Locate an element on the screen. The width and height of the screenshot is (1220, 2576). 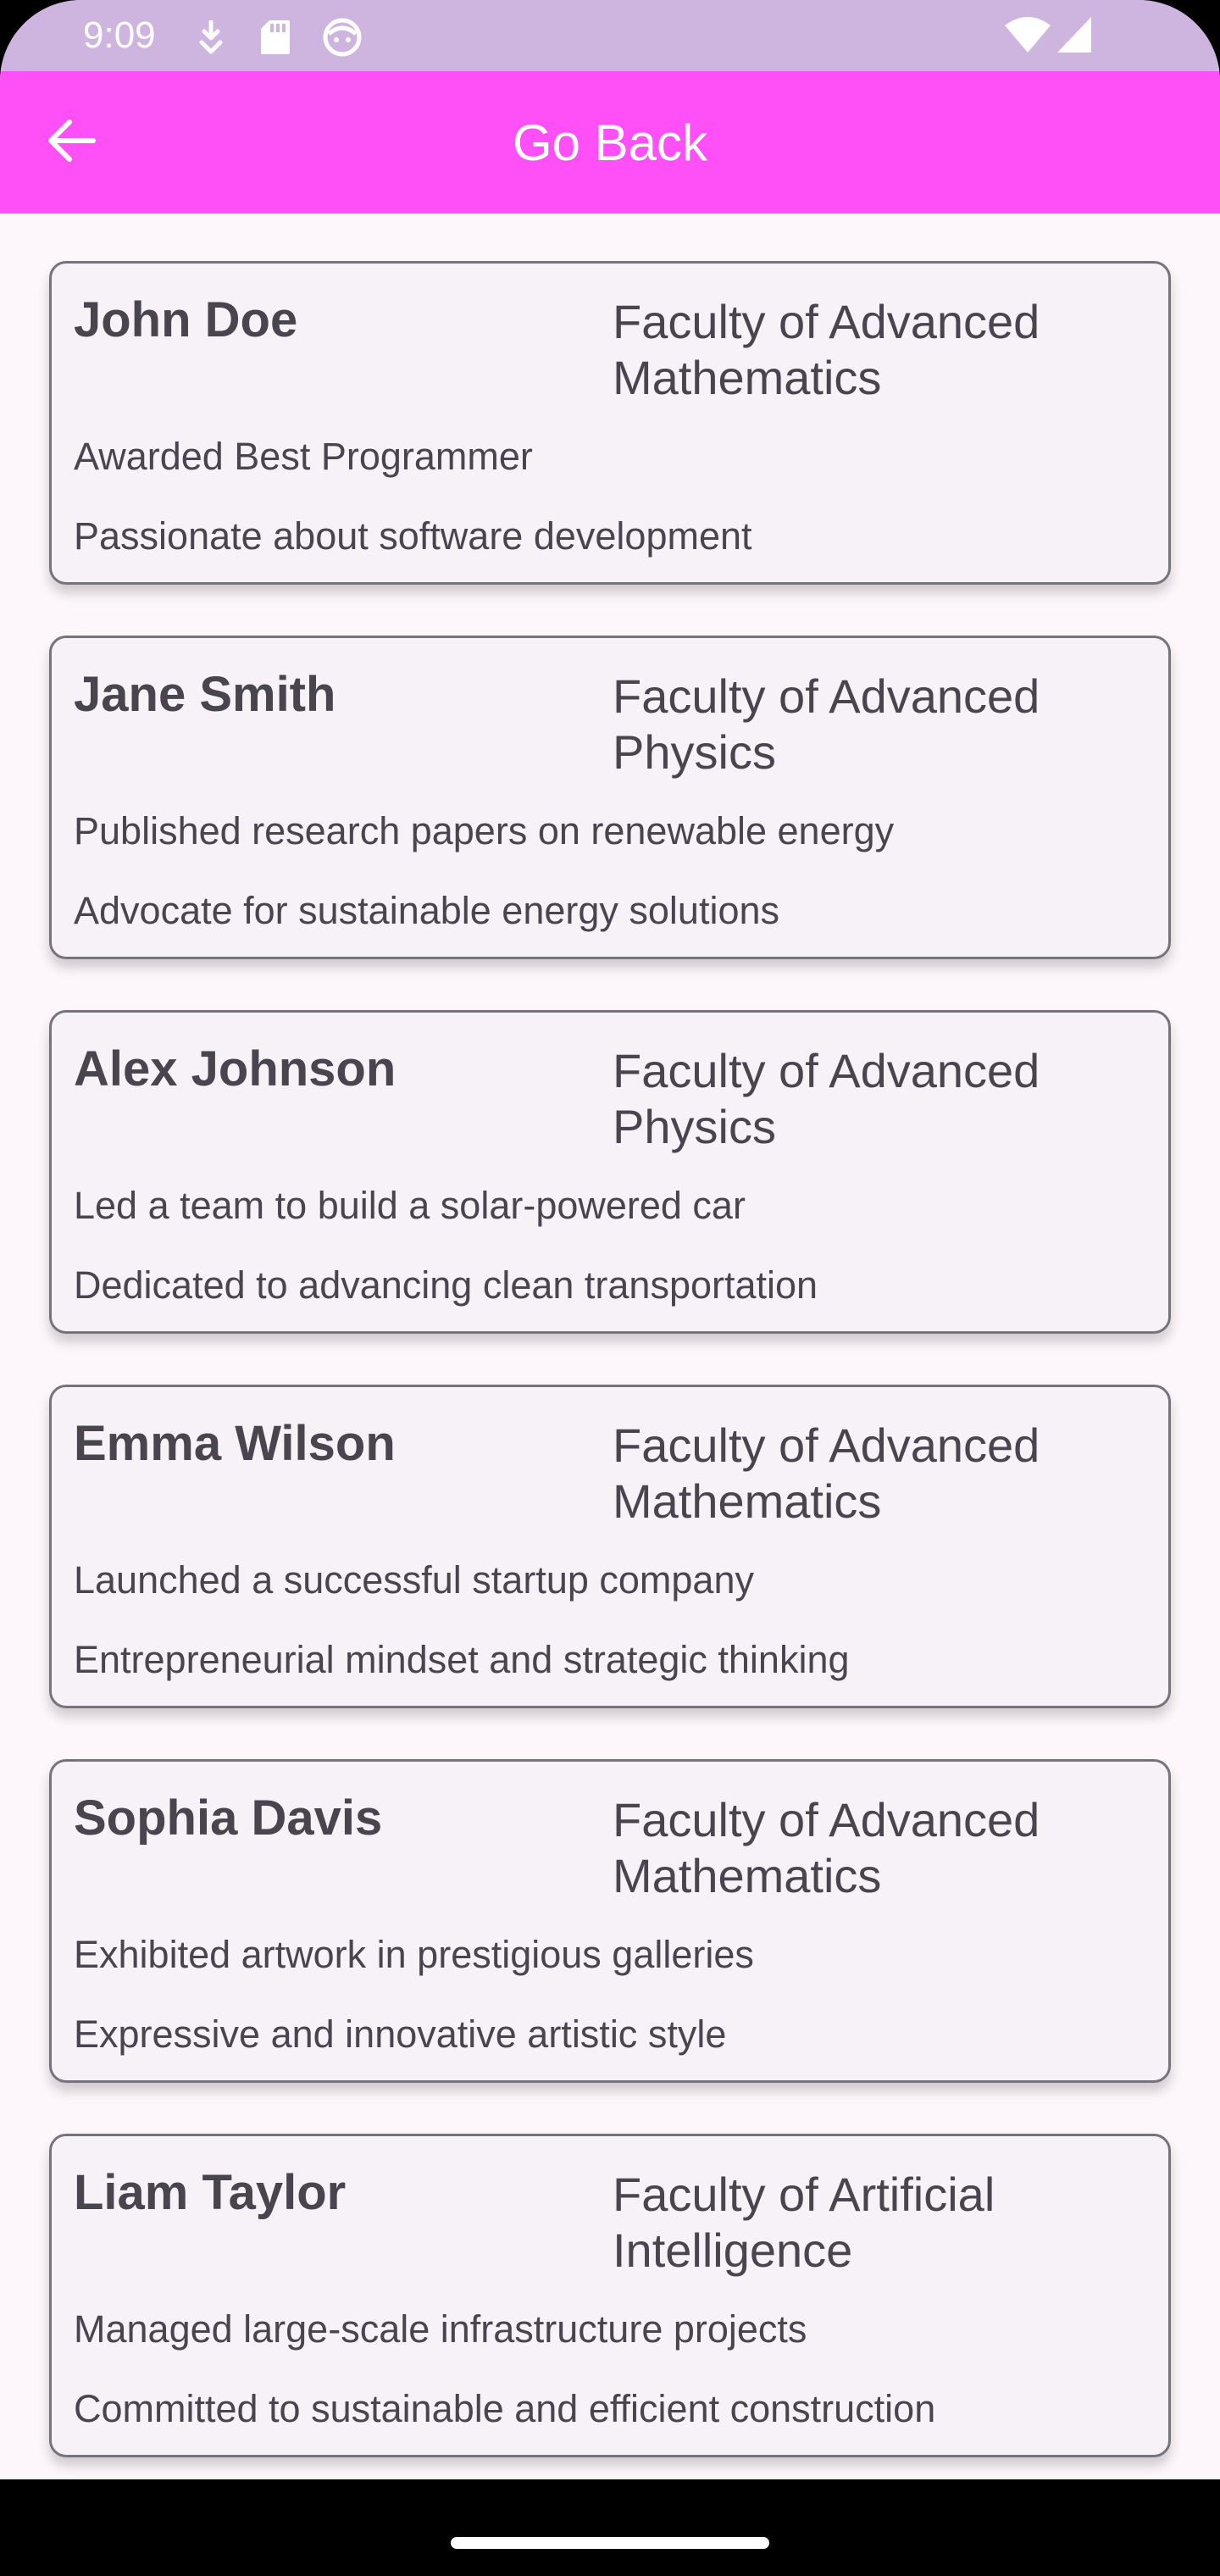
student-name: John Doe is located at coordinates (186, 319).